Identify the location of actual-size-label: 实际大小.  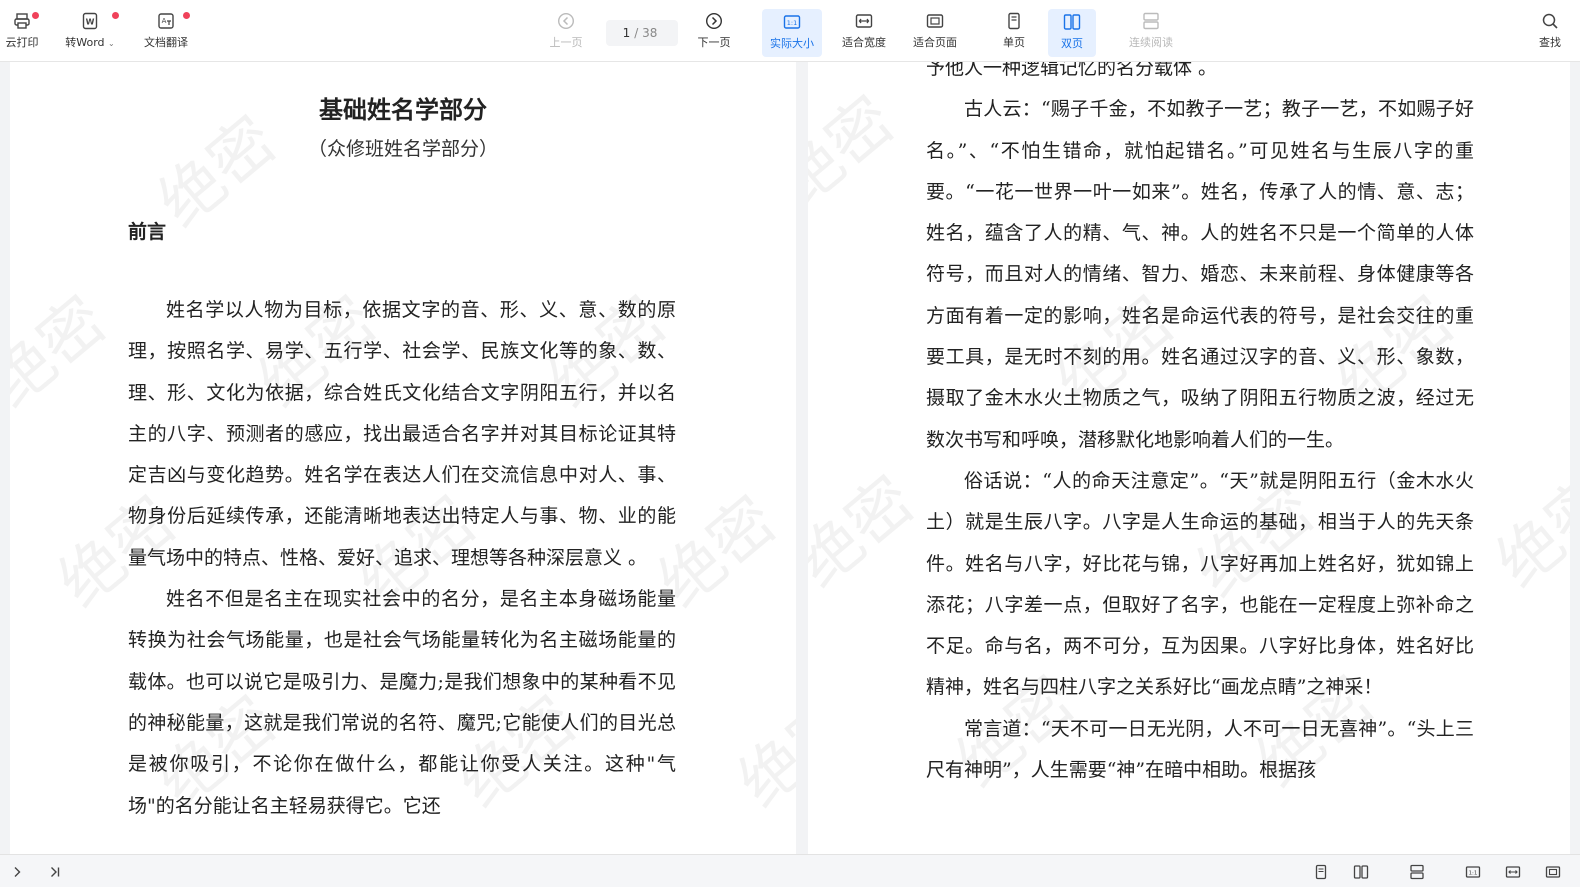
(792, 43).